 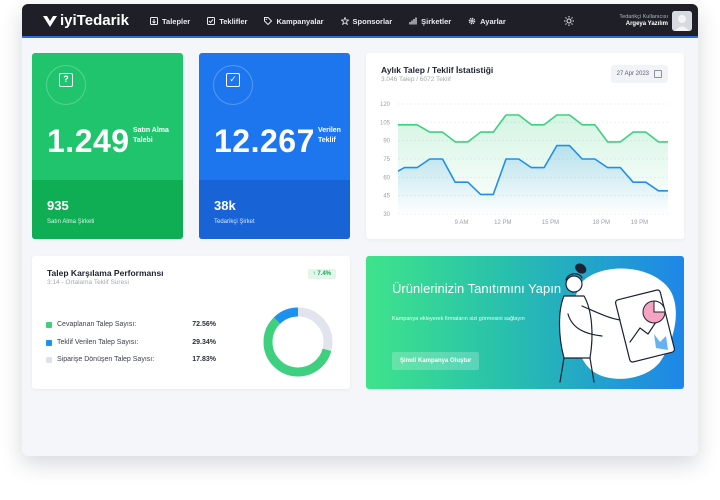 What do you see at coordinates (493, 21) in the screenshot?
I see `nav-label: Ayarlar` at bounding box center [493, 21].